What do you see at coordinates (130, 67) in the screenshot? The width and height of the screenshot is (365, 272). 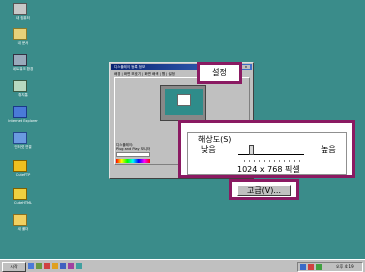 I see `dialog-title: 디스플레이 등록 정보` at bounding box center [130, 67].